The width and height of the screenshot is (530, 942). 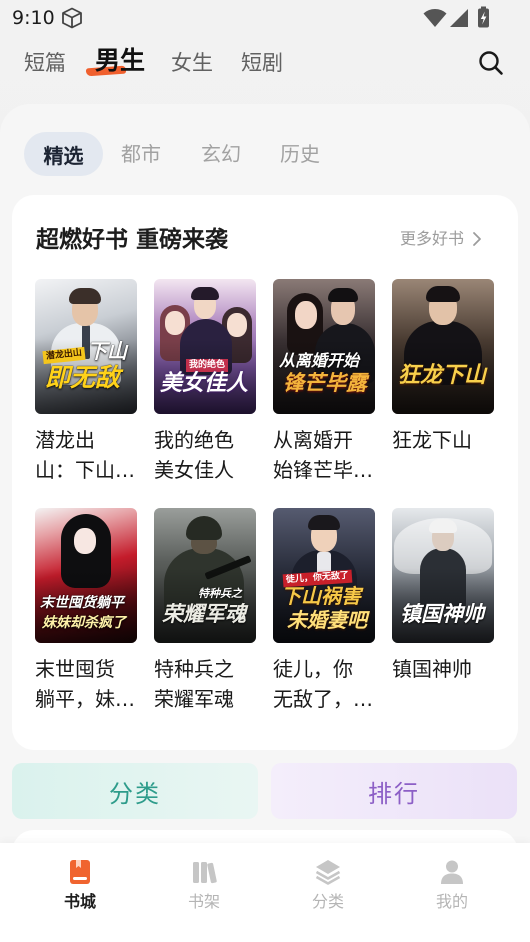 I want to click on book-cover: 镇国神帅, so click(x=443, y=575).